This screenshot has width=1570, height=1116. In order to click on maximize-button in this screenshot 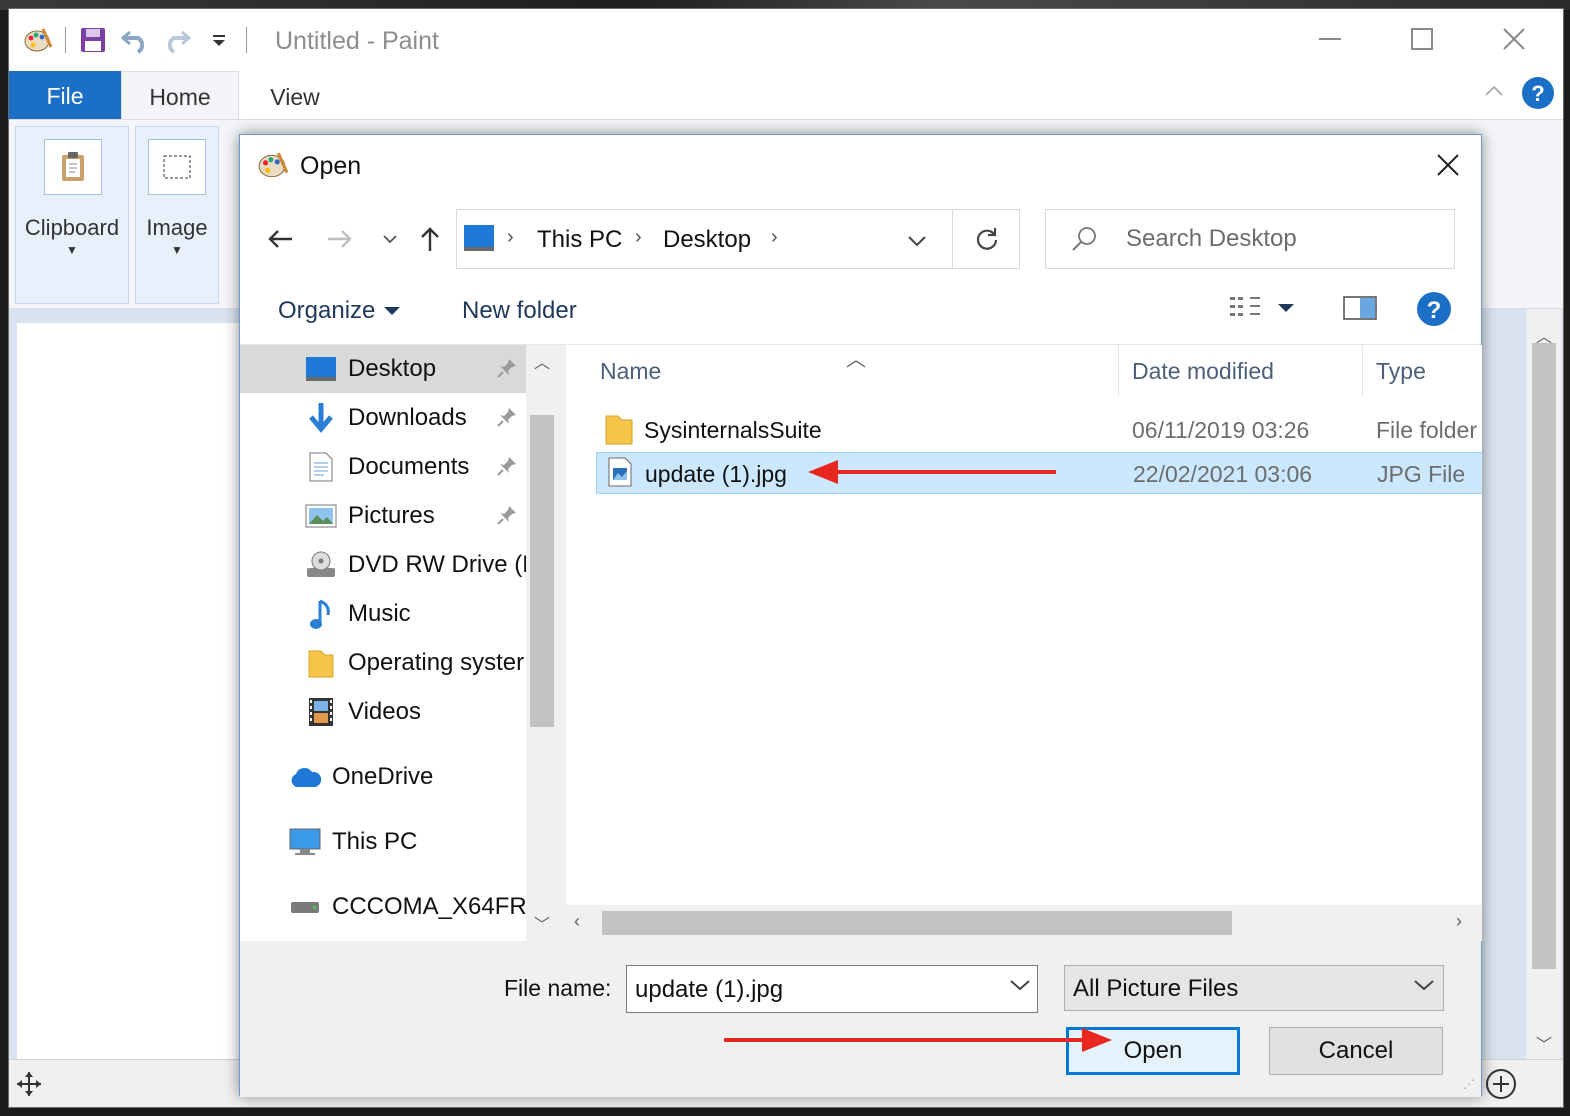, I will do `click(1422, 39)`.